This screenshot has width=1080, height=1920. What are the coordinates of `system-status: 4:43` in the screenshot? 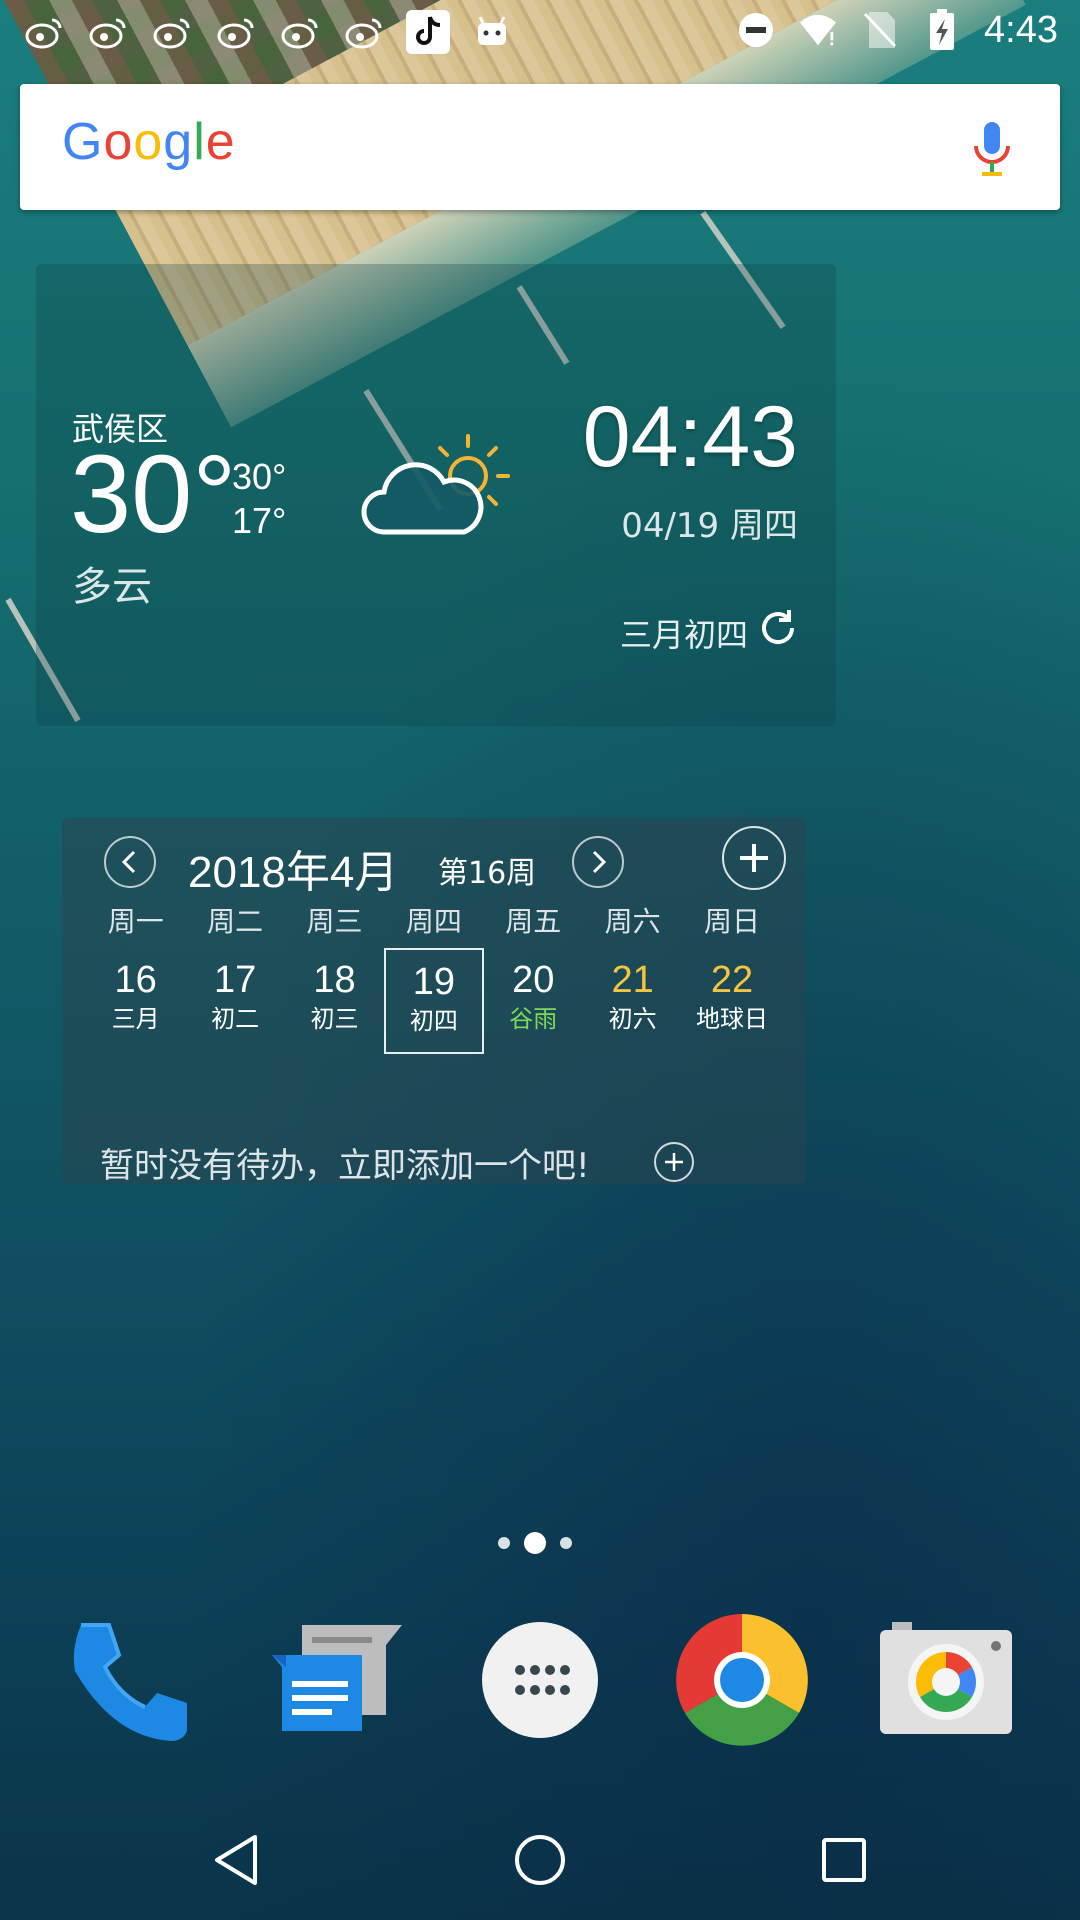 It's located at (897, 30).